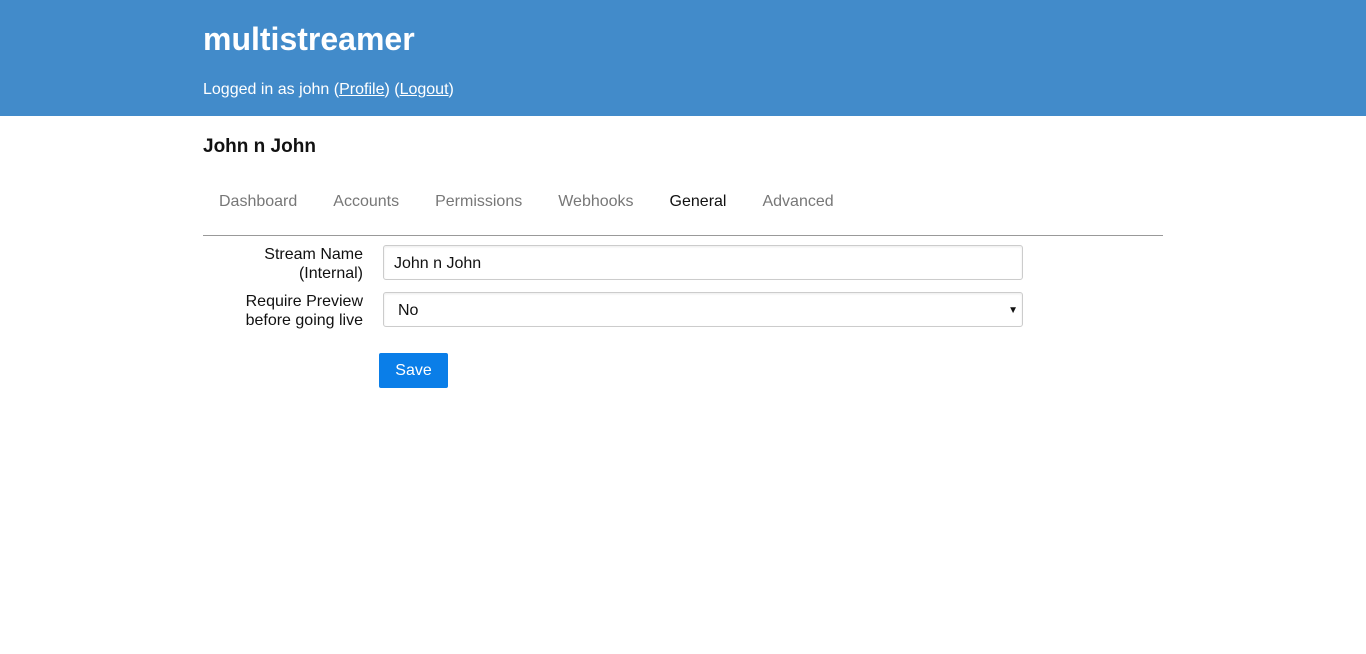  Describe the element at coordinates (797, 212) in the screenshot. I see `tab-advanced: Advanced` at that location.